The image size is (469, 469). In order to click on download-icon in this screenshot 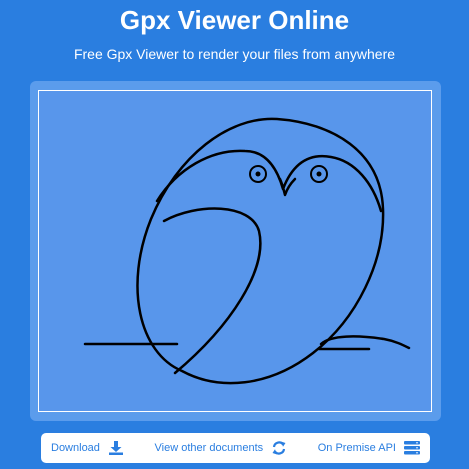, I will do `click(116, 448)`.